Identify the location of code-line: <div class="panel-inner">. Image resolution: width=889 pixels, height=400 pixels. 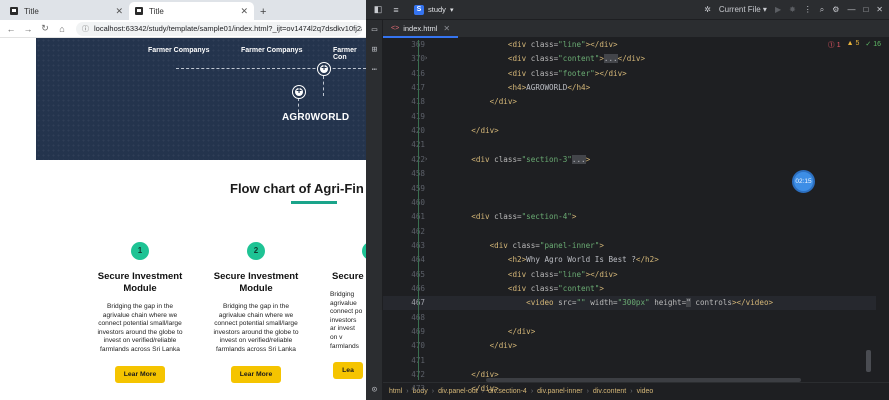
(528, 245).